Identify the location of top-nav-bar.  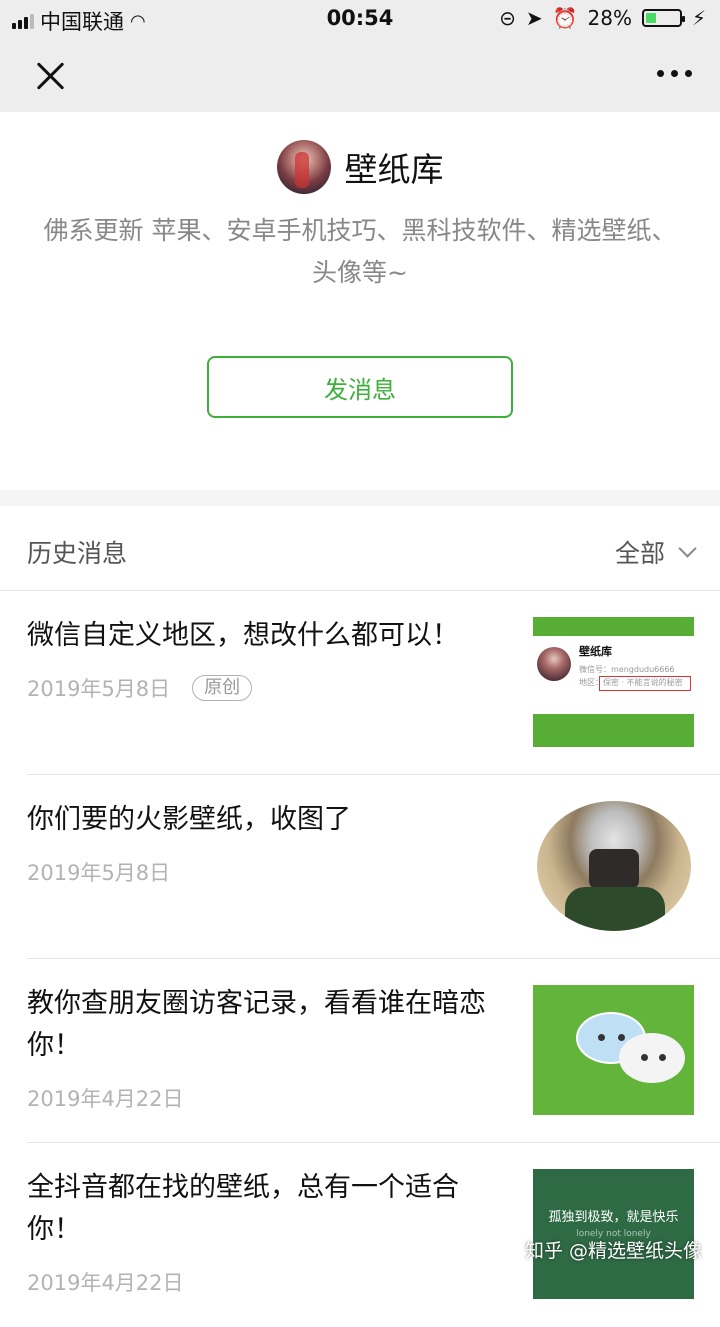
(360, 76).